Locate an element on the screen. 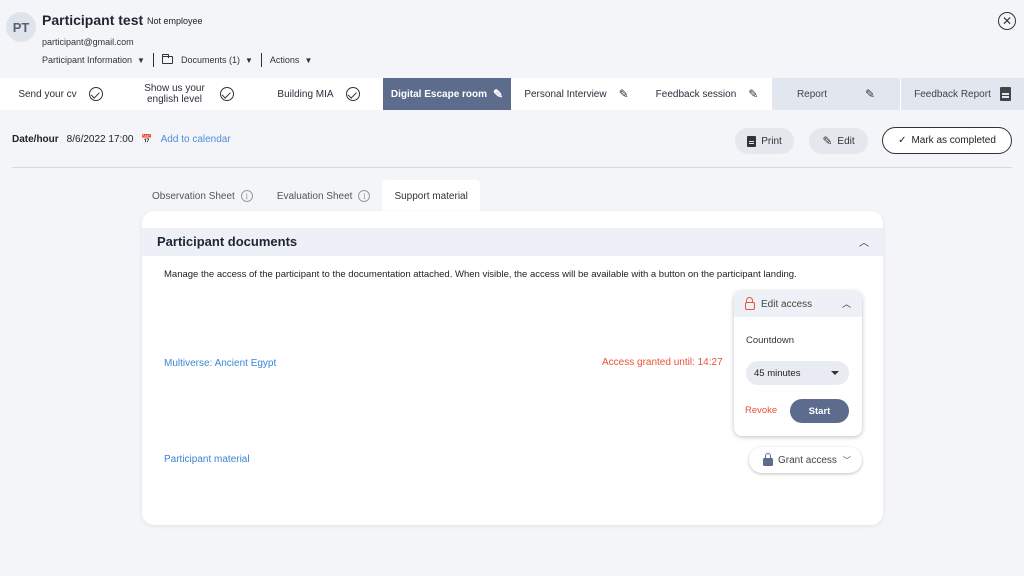 The height and width of the screenshot is (576, 1024). step-digital-escape-room: Digital Escape room ✎ is located at coordinates (447, 94).